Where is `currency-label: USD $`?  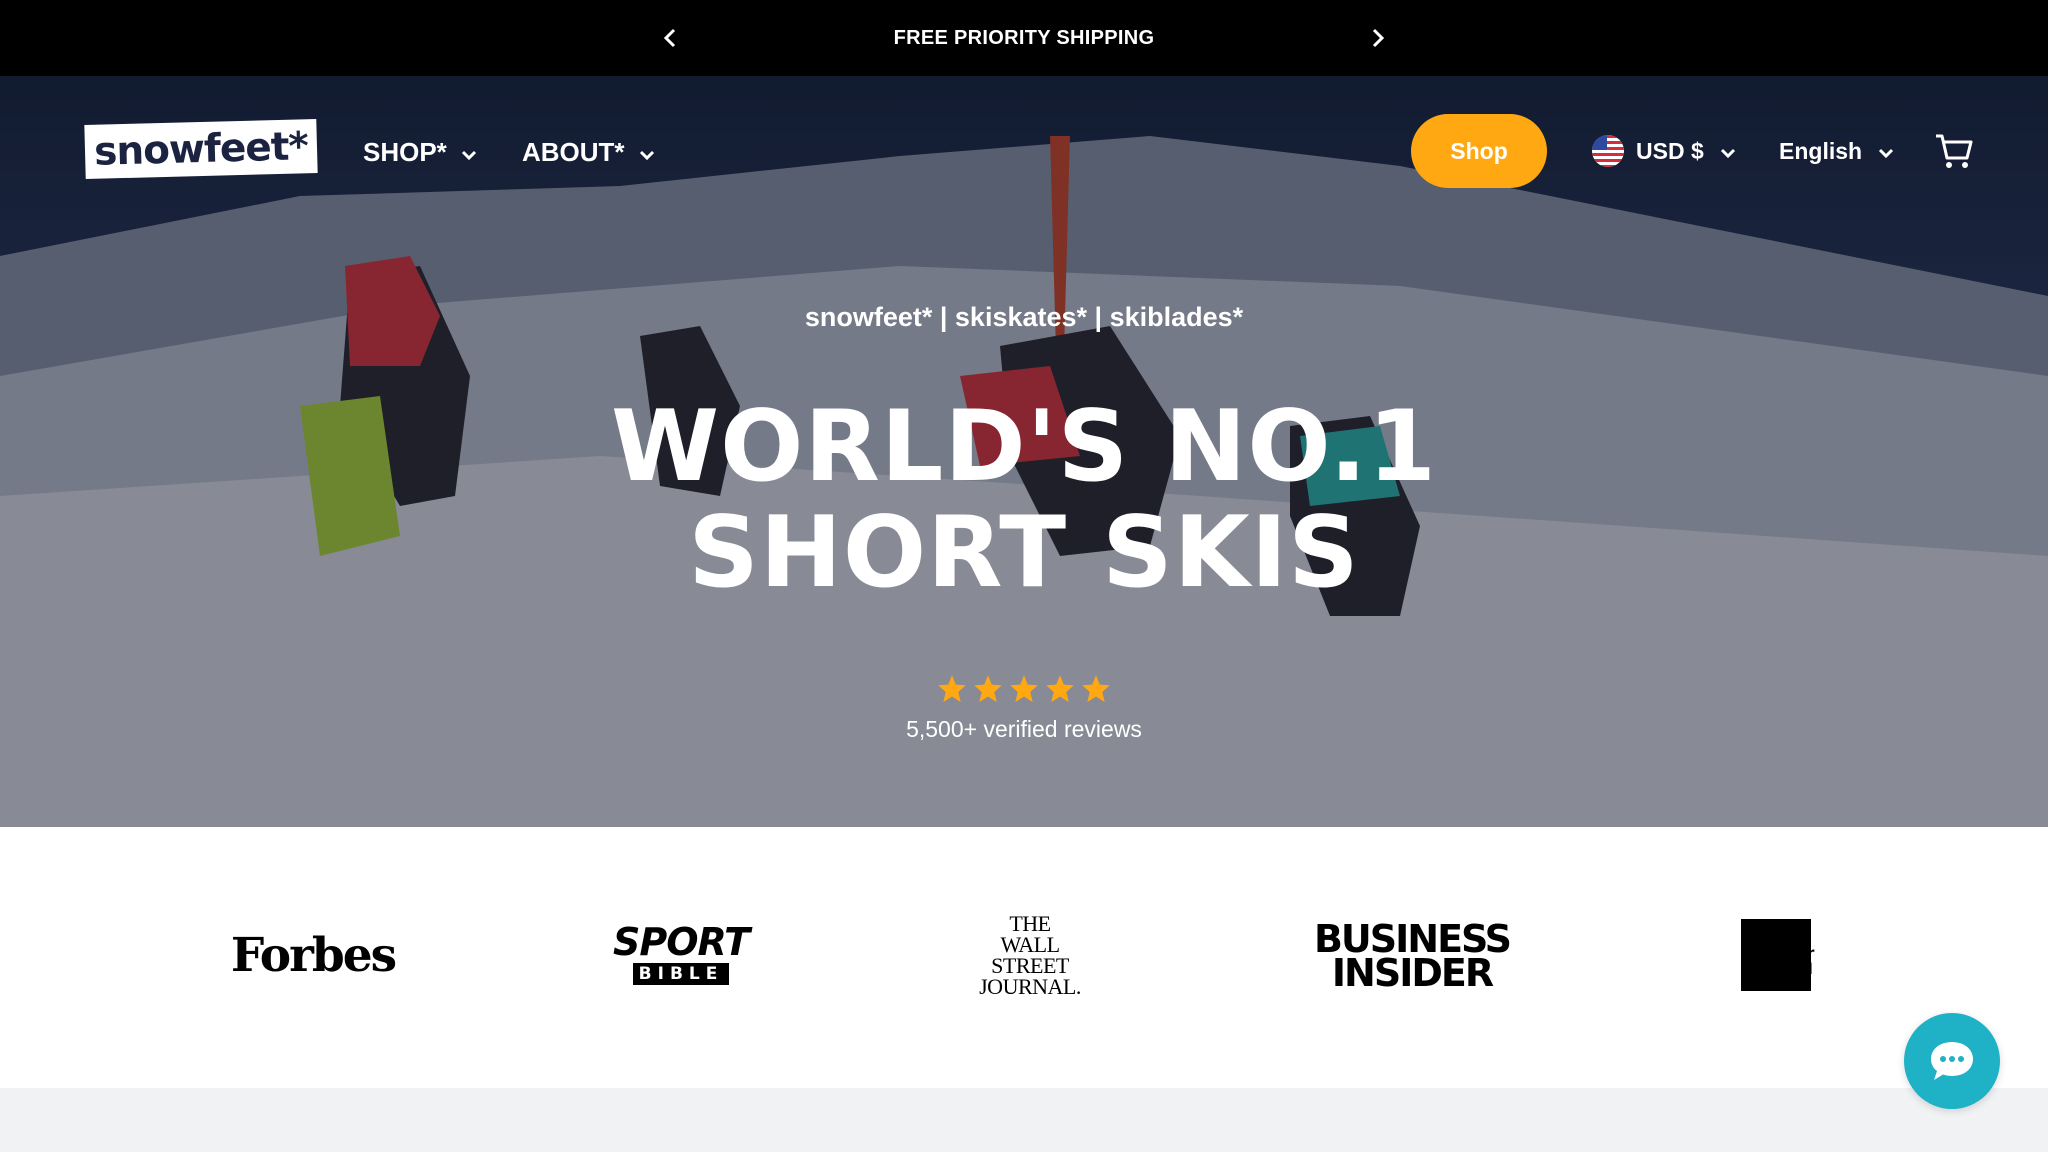
currency-label: USD $ is located at coordinates (1670, 150).